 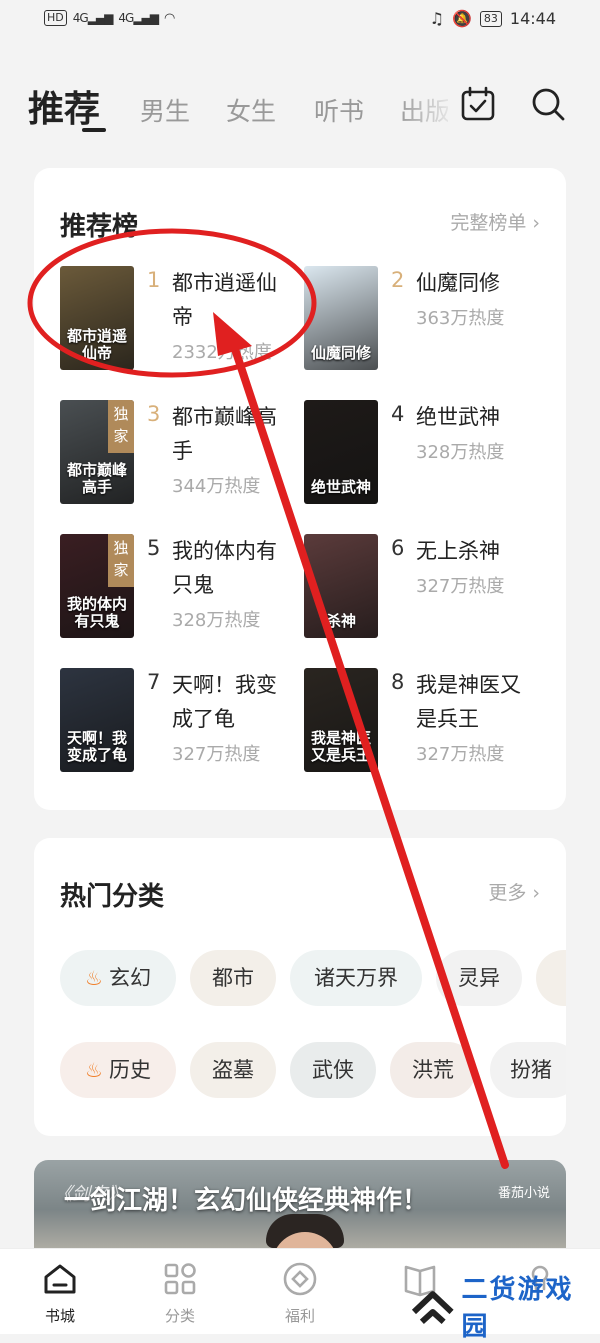 What do you see at coordinates (398, 455) in the screenshot?
I see `ranking-book-item: 绝世武神4绝世武神328万热度` at bounding box center [398, 455].